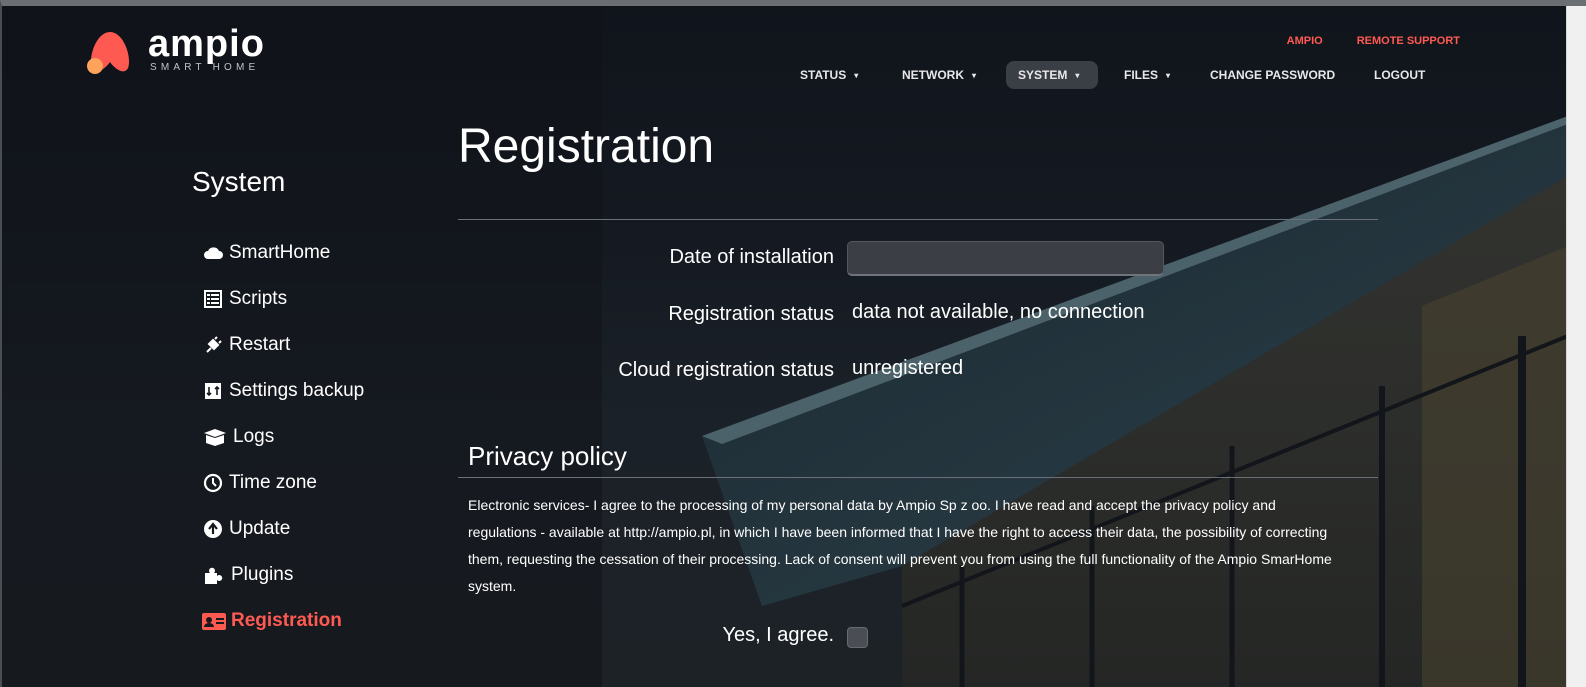  I want to click on sidebar-item-label: SmartHome, so click(280, 252).